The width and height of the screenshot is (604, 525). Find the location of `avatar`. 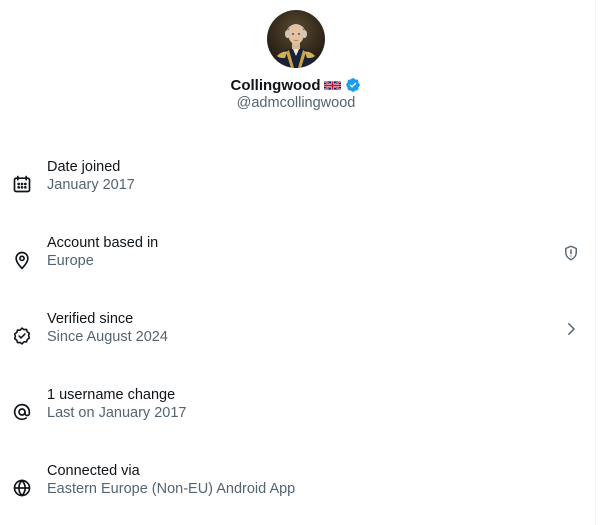

avatar is located at coordinates (296, 39).